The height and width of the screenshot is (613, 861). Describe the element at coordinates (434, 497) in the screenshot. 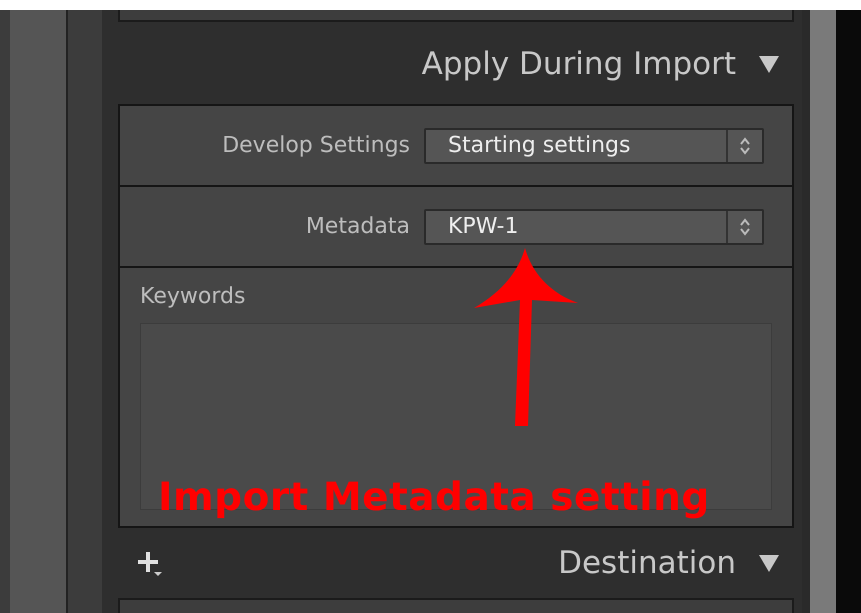

I see `annotation-text: Import Metadata setting` at that location.